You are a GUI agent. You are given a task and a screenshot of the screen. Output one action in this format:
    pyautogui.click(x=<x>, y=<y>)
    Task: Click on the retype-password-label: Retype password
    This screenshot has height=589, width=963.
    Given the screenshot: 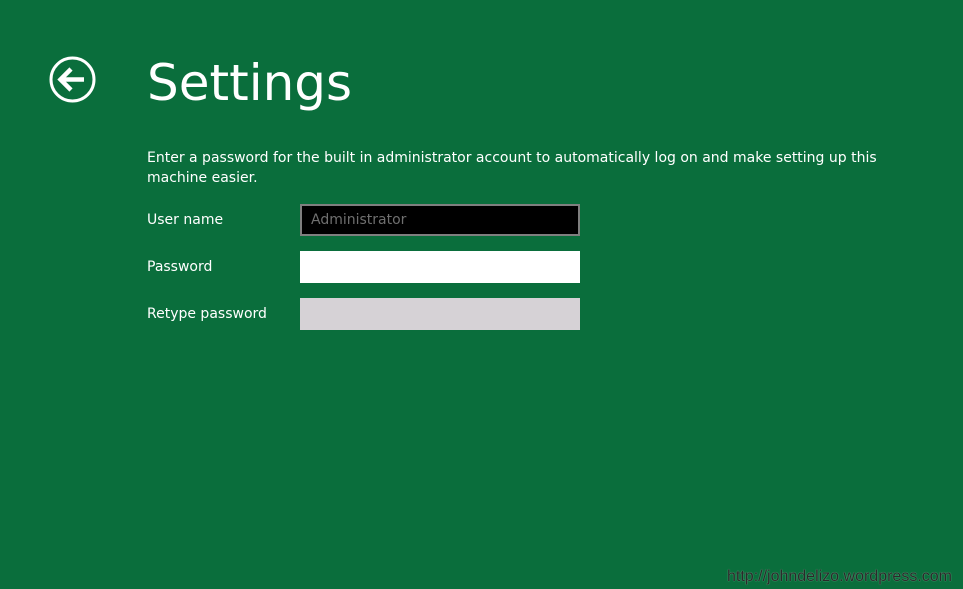 What is the action you would take?
    pyautogui.click(x=207, y=314)
    